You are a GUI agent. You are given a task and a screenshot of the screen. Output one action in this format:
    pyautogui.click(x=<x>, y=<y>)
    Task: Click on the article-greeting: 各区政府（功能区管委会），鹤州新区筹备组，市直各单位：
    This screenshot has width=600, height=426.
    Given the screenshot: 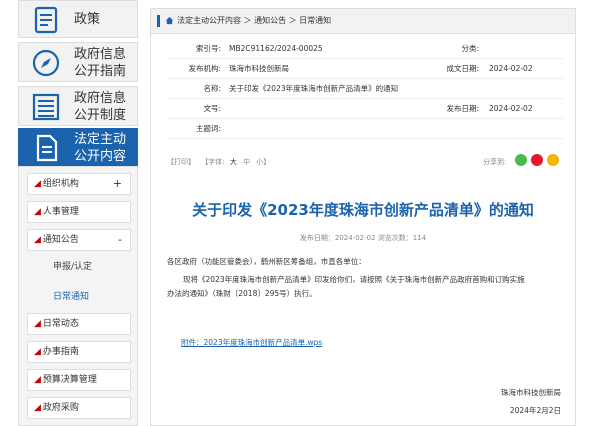 What is the action you would take?
    pyautogui.click(x=266, y=261)
    